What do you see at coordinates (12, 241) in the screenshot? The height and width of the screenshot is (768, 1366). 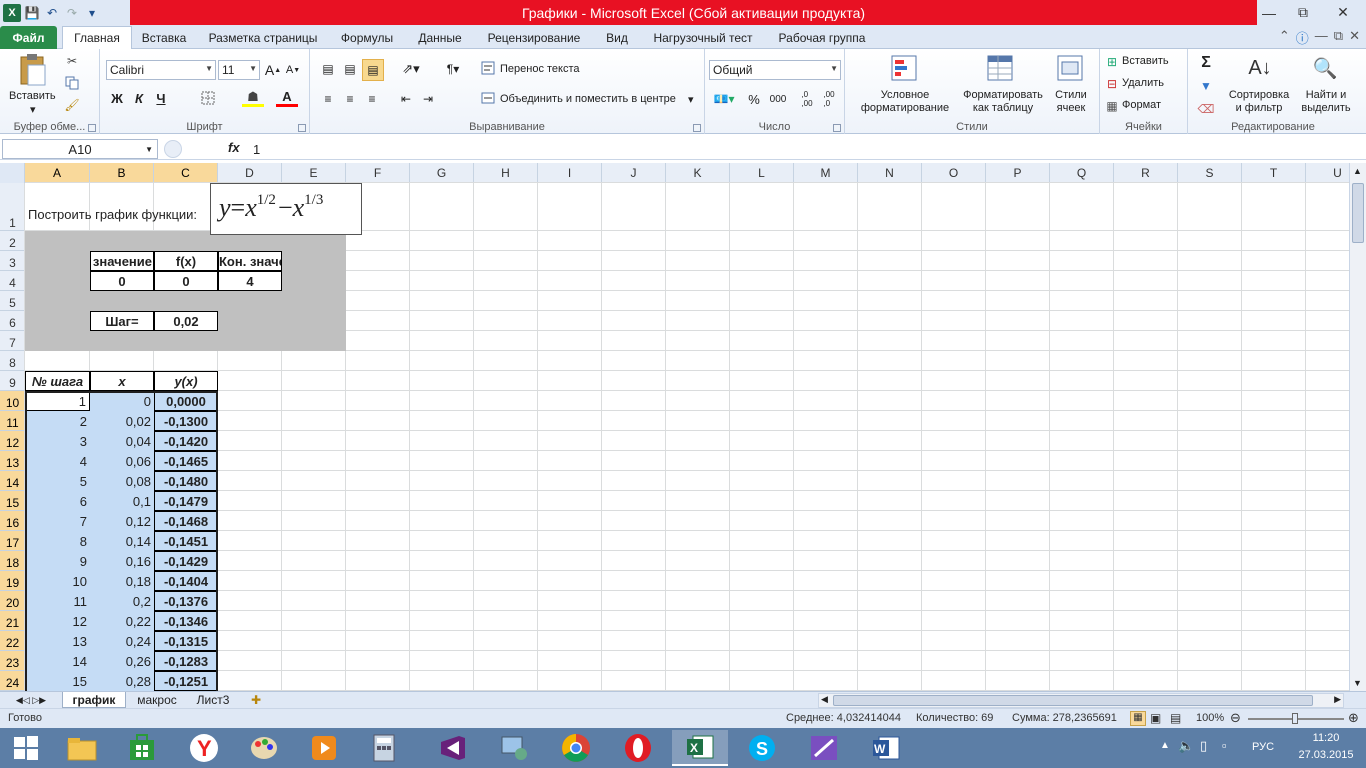 I see `row-header-2: 2` at bounding box center [12, 241].